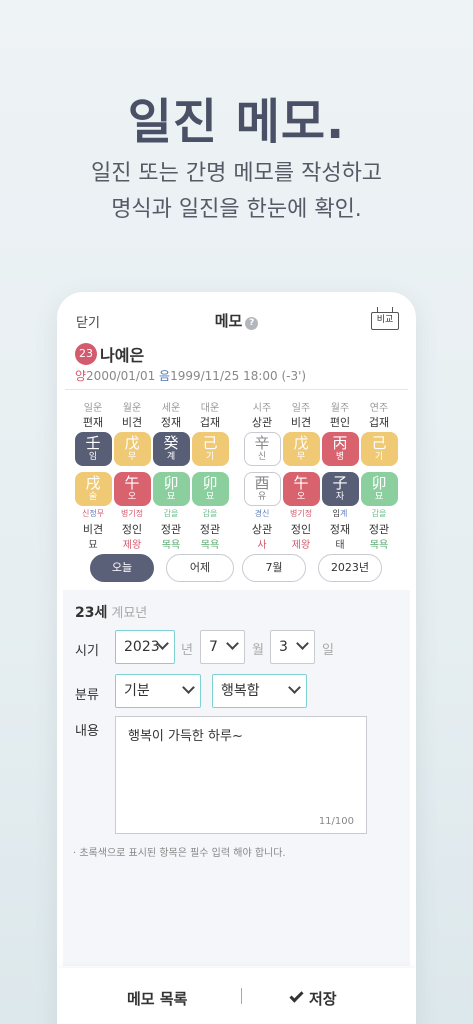 This screenshot has width=473, height=1024. I want to click on hidden-stem: 임, so click(336, 513).